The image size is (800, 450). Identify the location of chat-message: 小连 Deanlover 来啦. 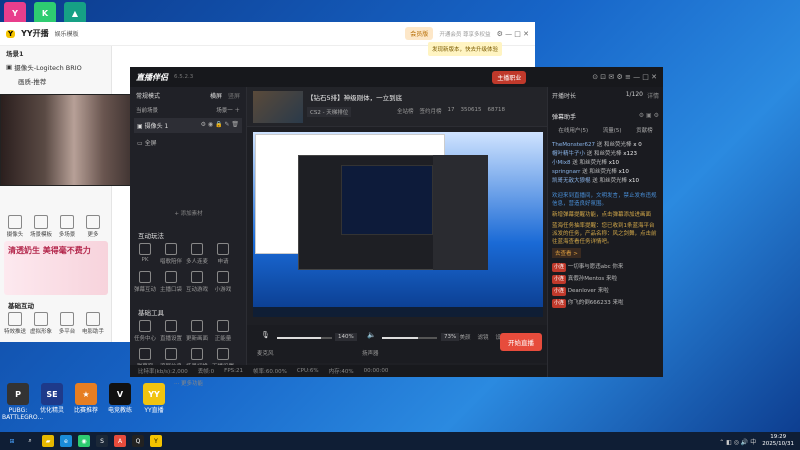
(605, 291).